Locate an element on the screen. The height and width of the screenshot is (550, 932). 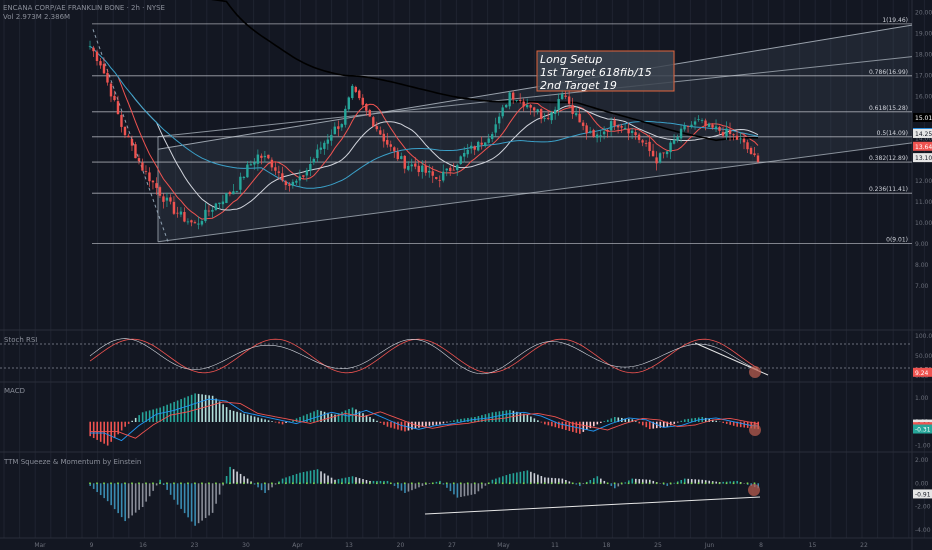
fib-label: 0.5(14.09) is located at coordinates (892, 133).